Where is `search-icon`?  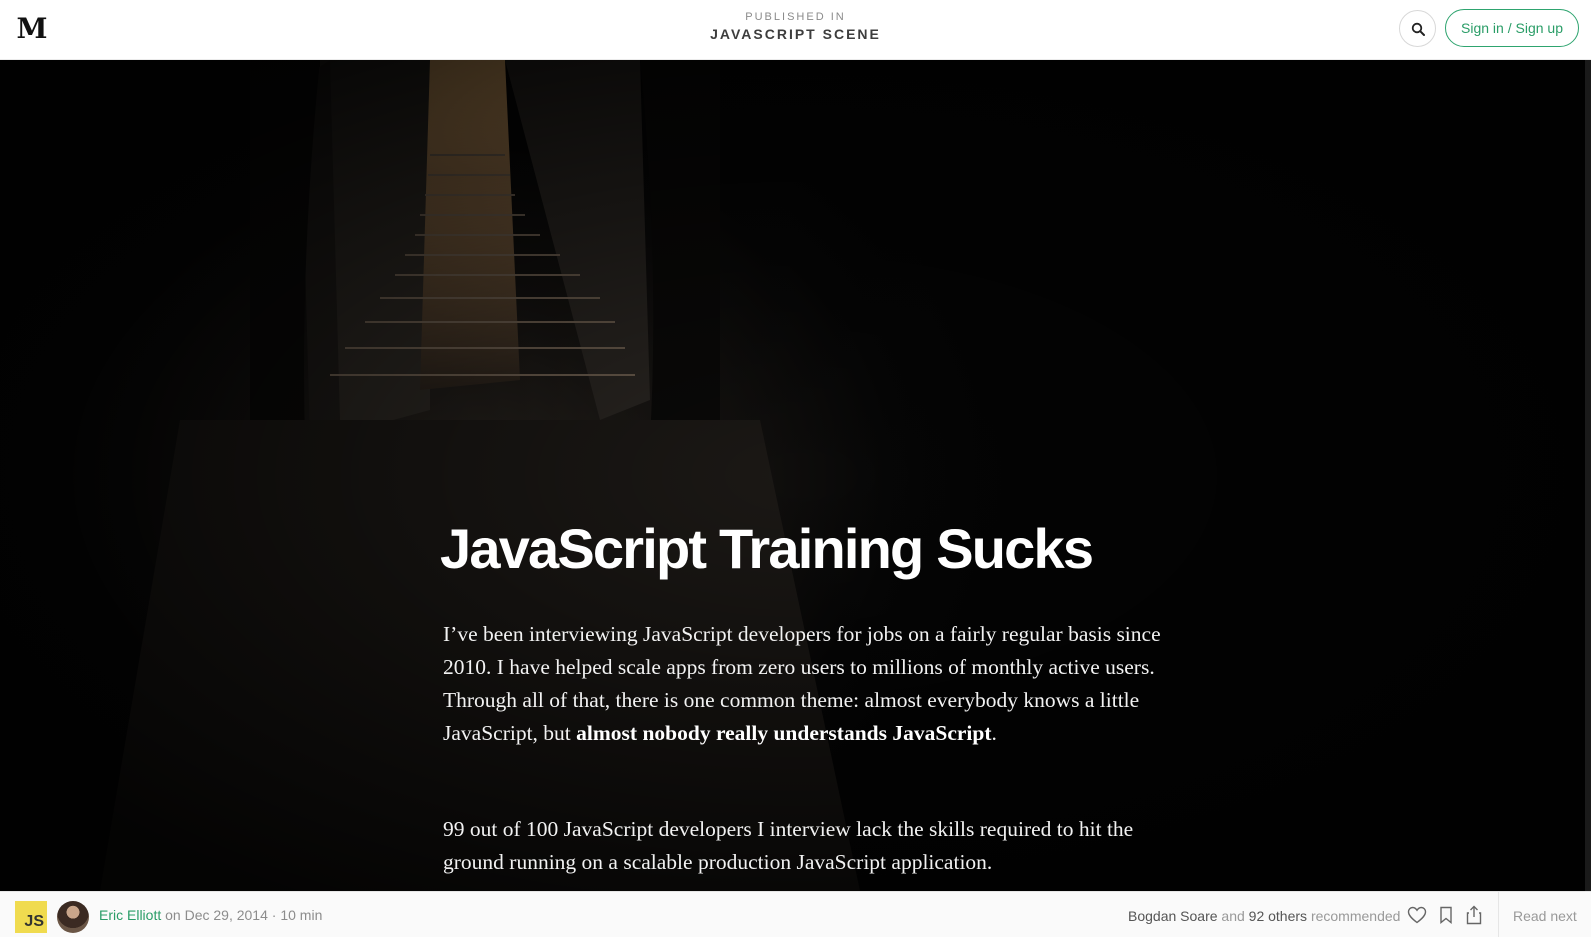
search-icon is located at coordinates (1418, 29).